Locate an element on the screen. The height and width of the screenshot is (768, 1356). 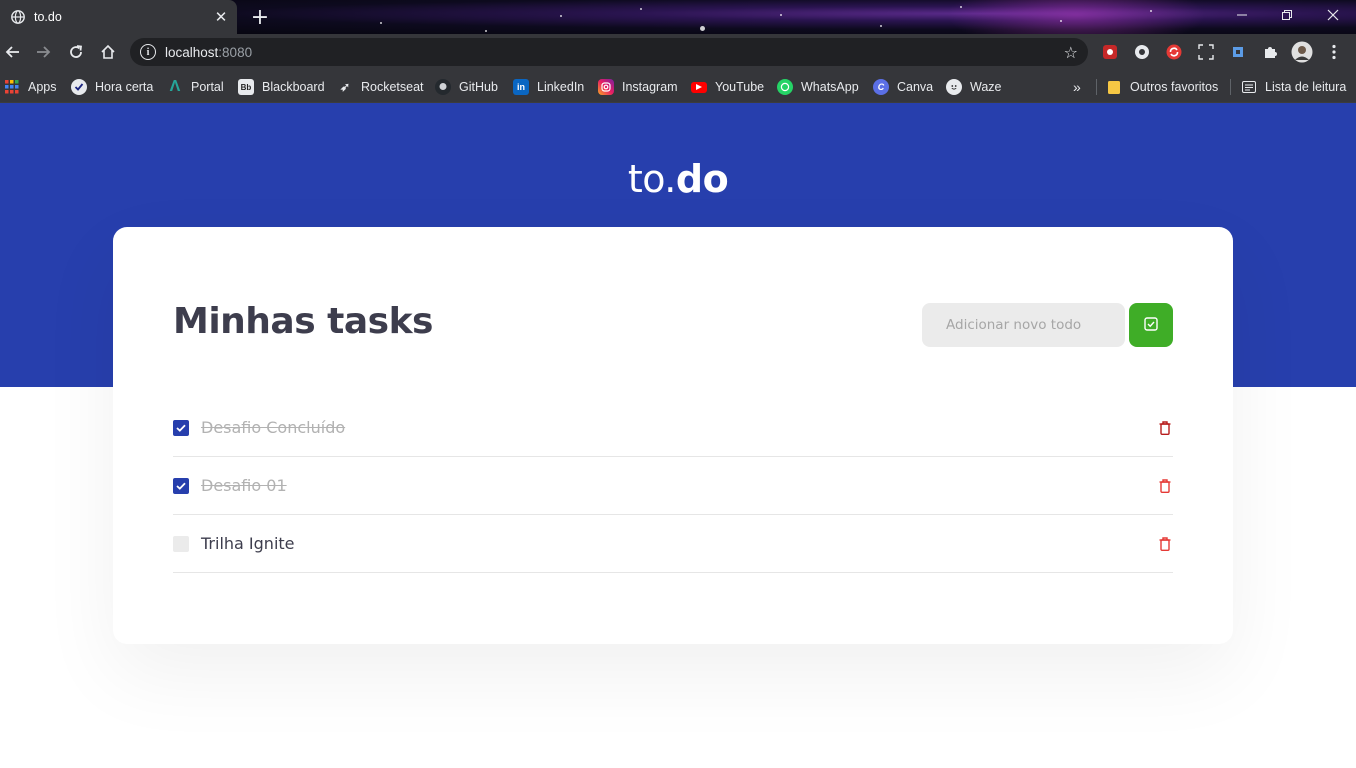
logo-bold-text: do is located at coordinates (702, 179).